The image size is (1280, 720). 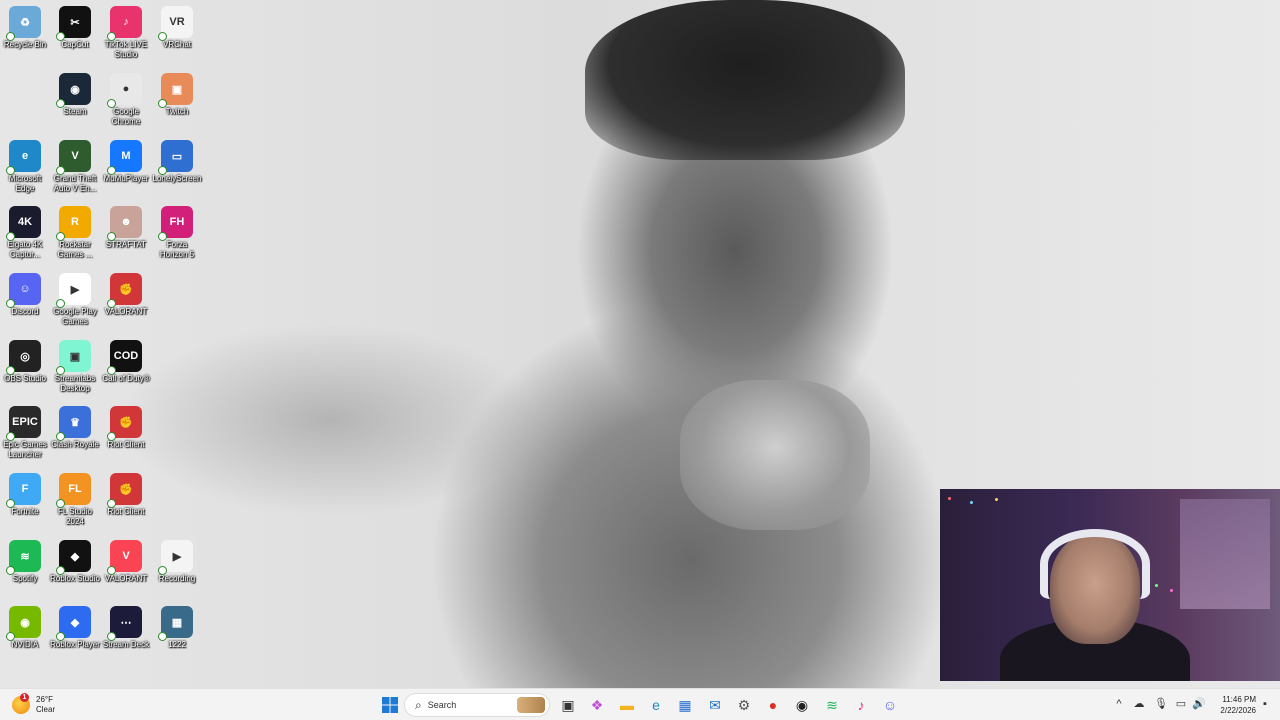 What do you see at coordinates (25, 560) in the screenshot?
I see `desktop-shortcut: ≋ Spotify` at bounding box center [25, 560].